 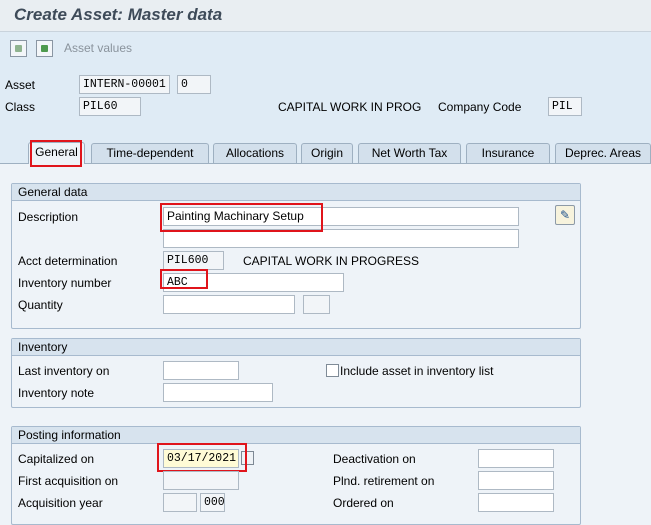 I want to click on acct-determination-description: CAPITAL WORK IN PROGRESS, so click(x=331, y=261).